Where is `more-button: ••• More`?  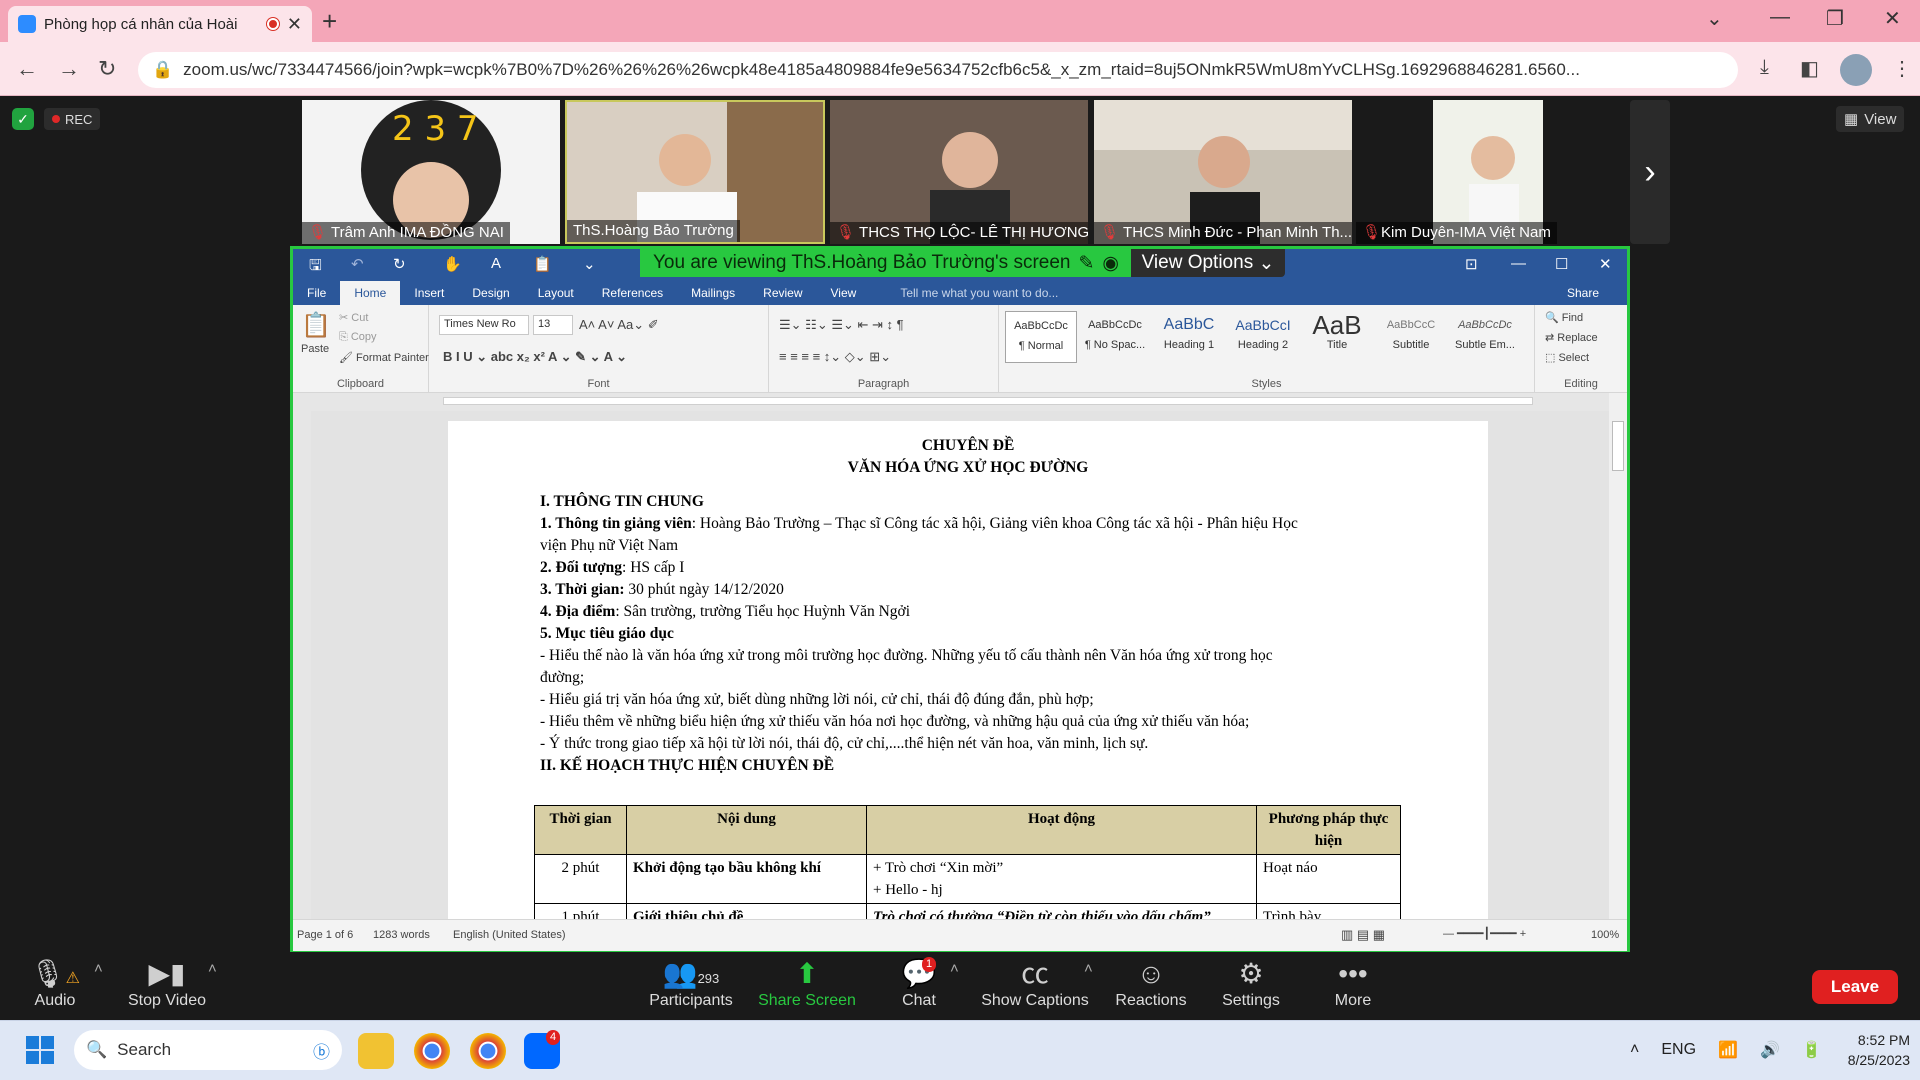 more-button: ••• More is located at coordinates (1353, 983).